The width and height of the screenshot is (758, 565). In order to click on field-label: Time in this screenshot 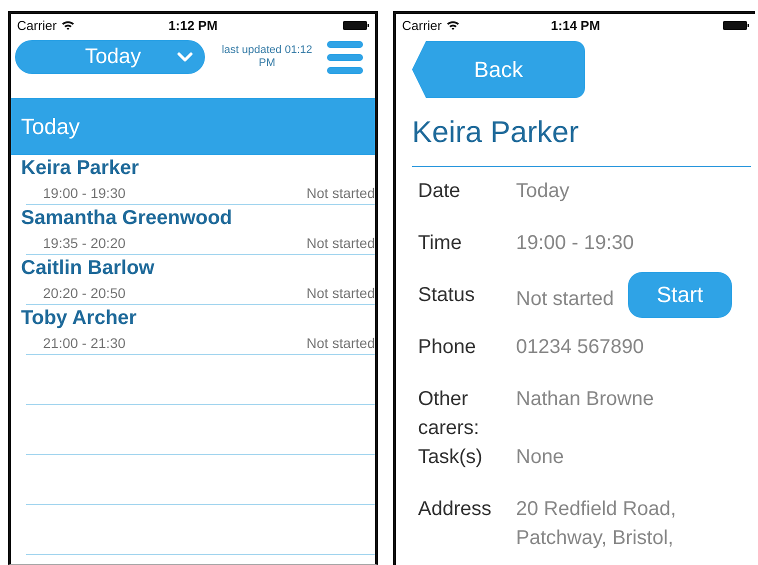, I will do `click(440, 243)`.